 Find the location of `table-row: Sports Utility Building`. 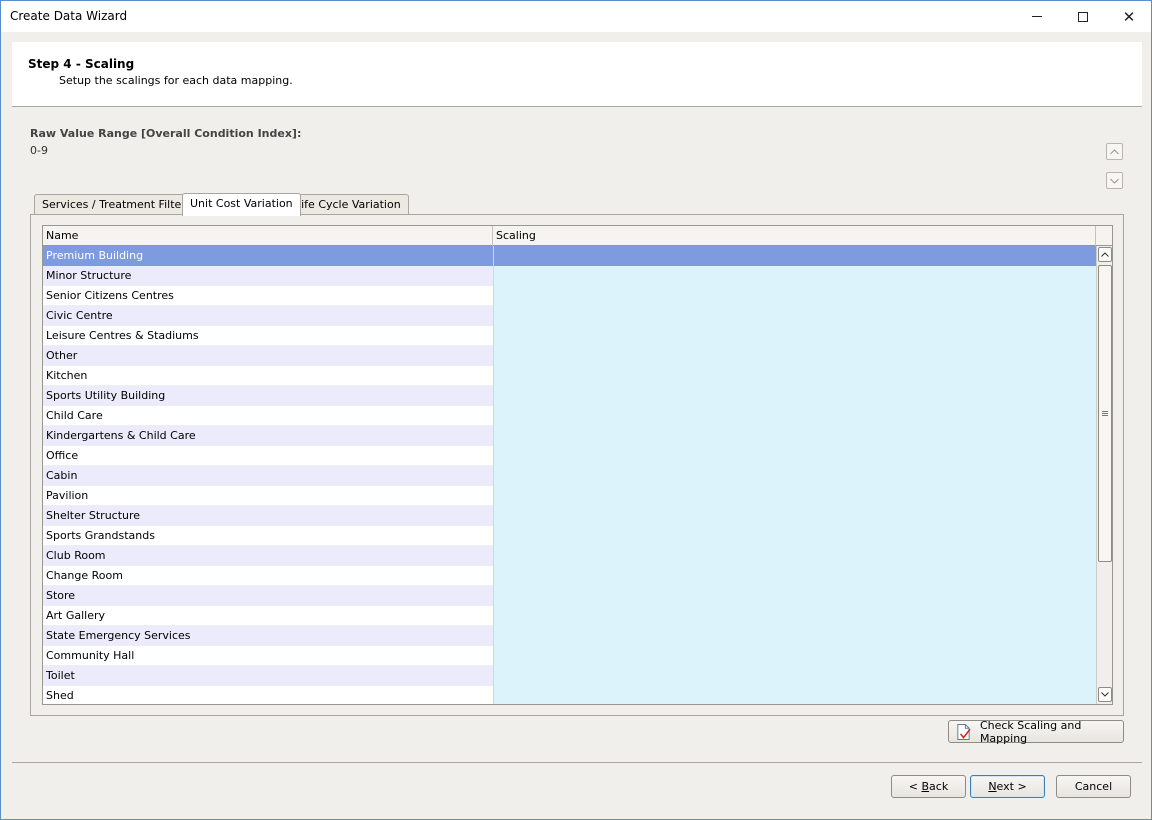

table-row: Sports Utility Building is located at coordinates (569, 396).